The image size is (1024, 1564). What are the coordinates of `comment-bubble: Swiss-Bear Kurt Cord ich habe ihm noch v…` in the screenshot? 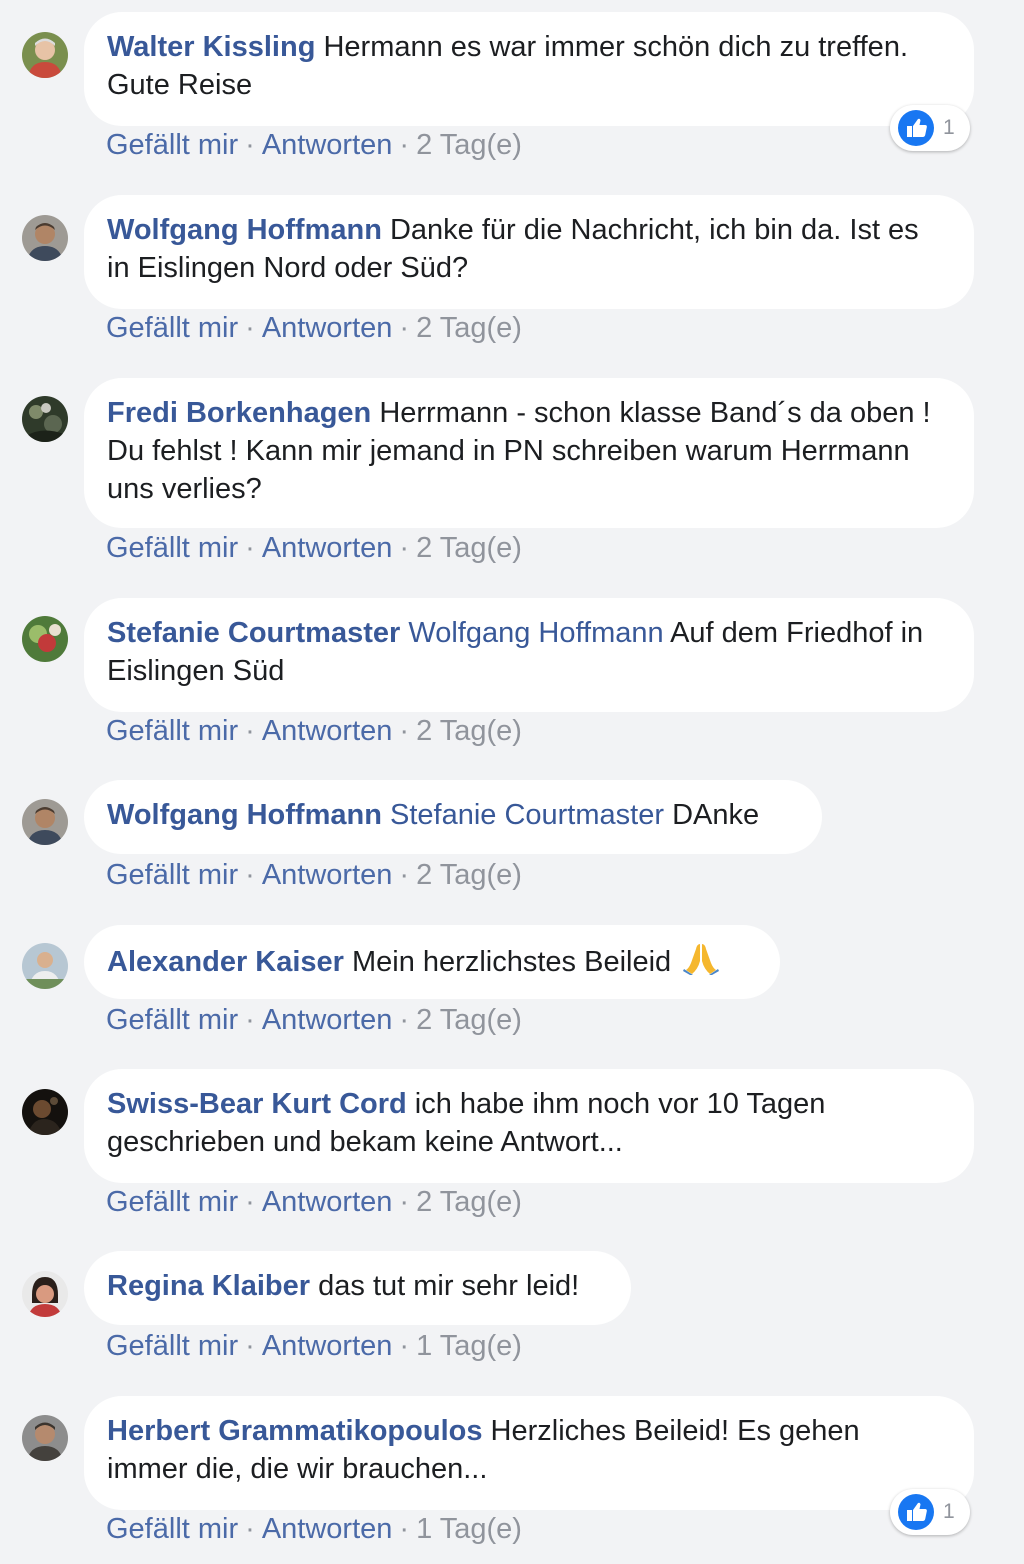 It's located at (529, 1126).